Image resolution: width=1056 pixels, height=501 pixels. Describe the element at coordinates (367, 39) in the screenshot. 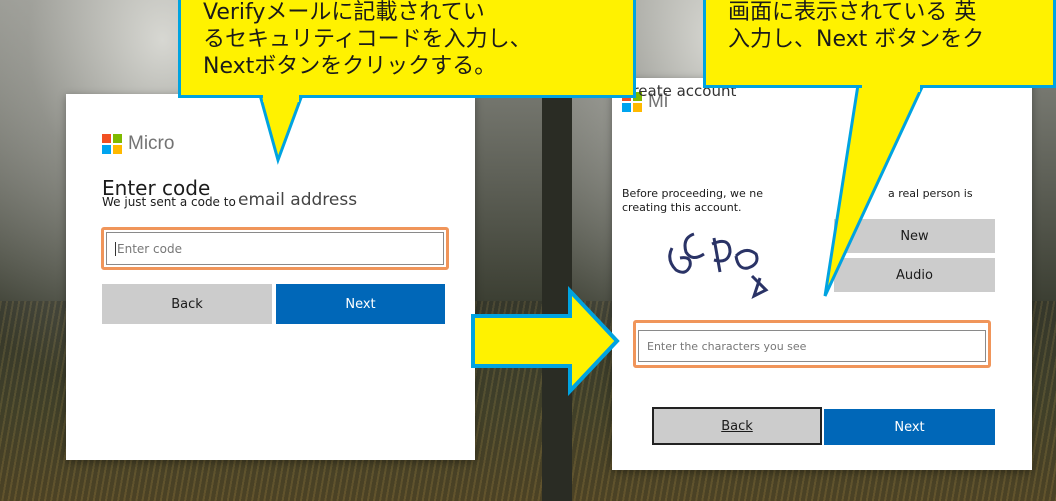

I see `callout-line-2: るセキュリティコードを入力し、` at that location.